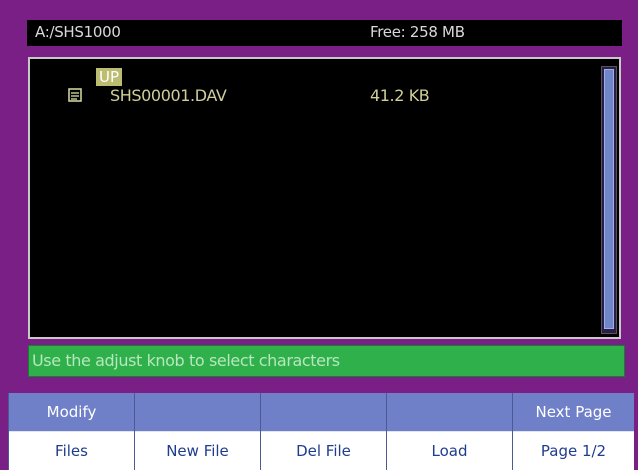  What do you see at coordinates (573, 412) in the screenshot?
I see `softkey-5-title: Next Page` at bounding box center [573, 412].